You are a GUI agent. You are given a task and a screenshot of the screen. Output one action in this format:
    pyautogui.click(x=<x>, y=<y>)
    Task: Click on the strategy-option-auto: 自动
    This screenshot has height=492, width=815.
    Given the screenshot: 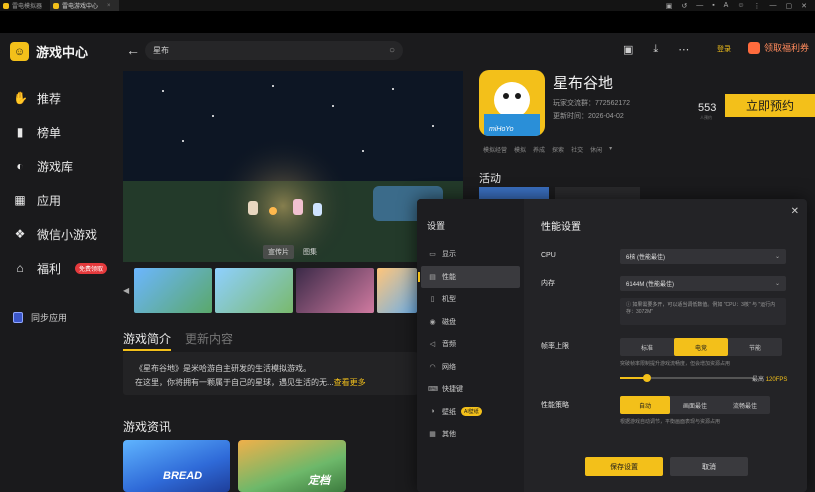 What is the action you would take?
    pyautogui.click(x=645, y=405)
    